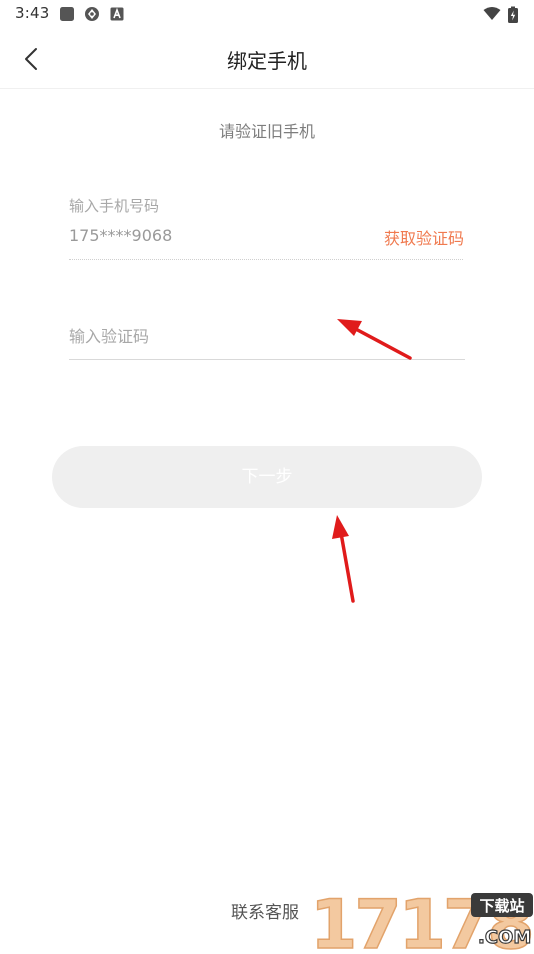 This screenshot has width=534, height=954. What do you see at coordinates (267, 359) in the screenshot?
I see `code-field-divider` at bounding box center [267, 359].